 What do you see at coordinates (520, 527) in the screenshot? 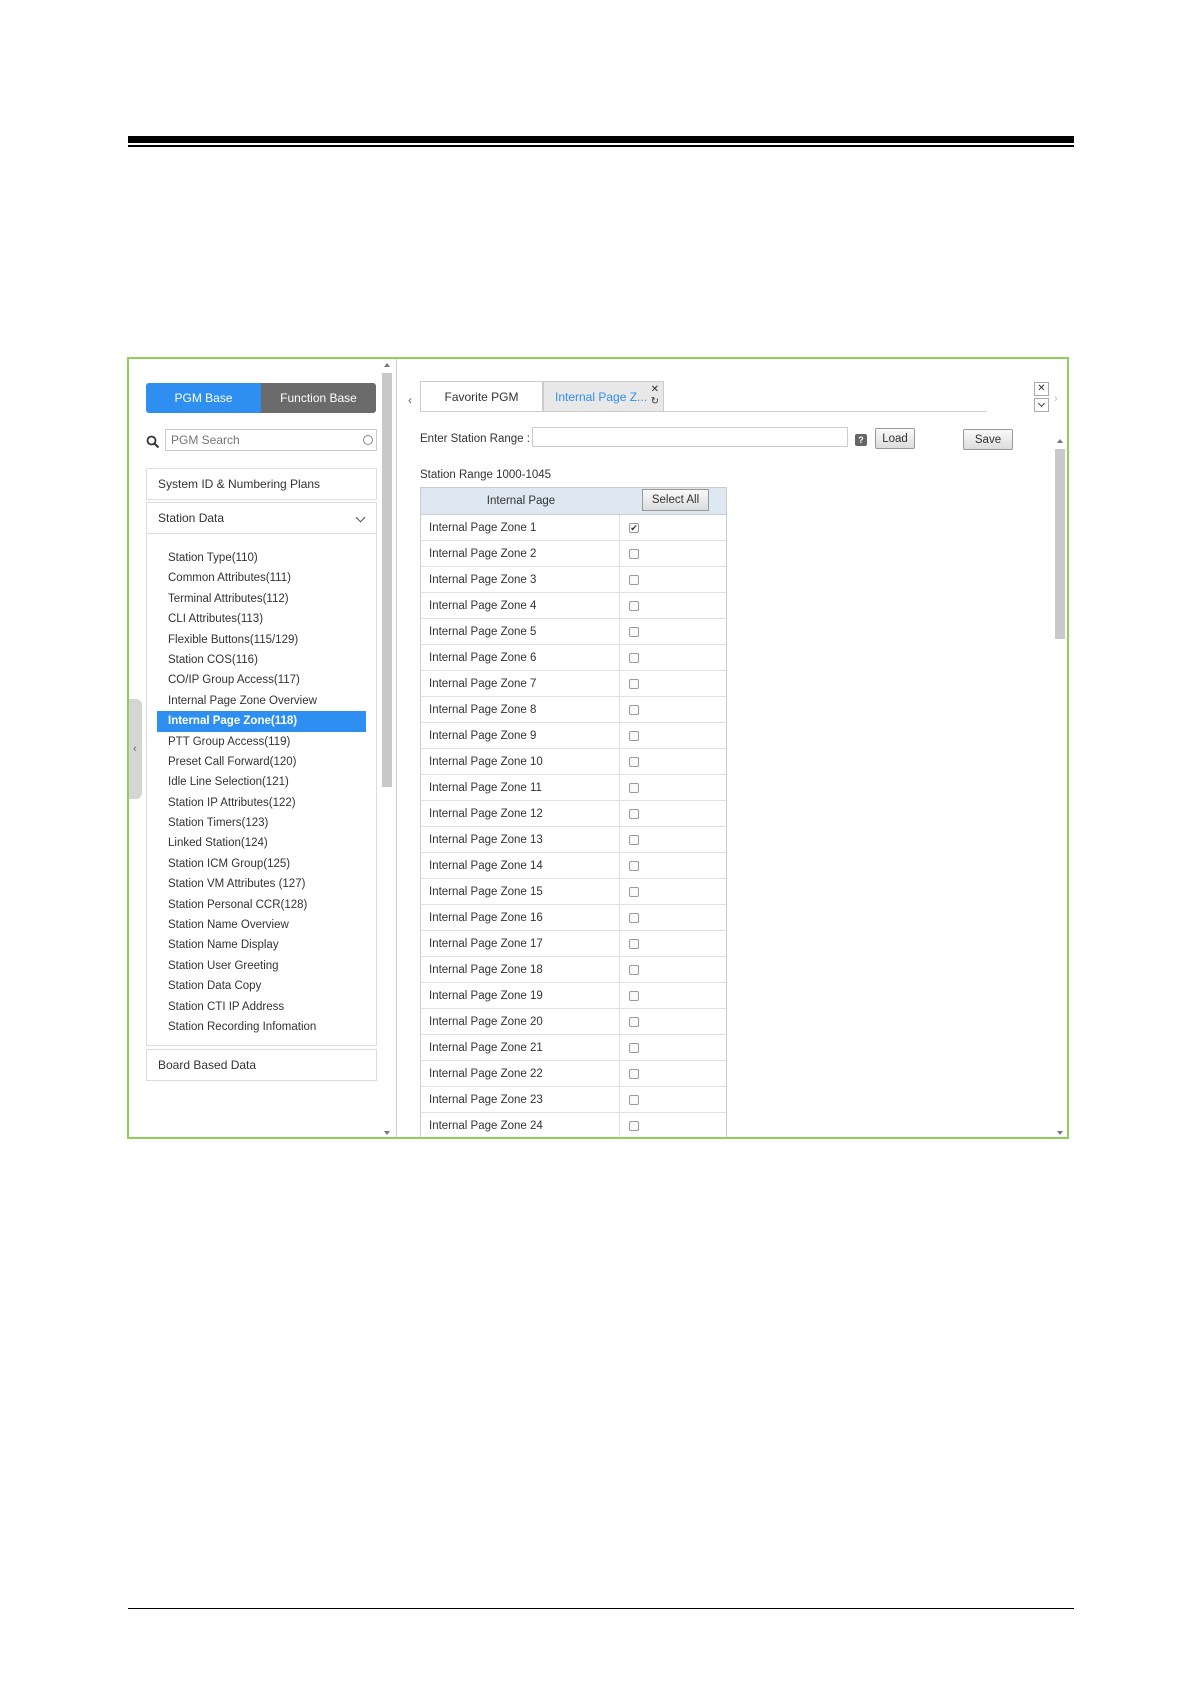
I see `zone-name: Internal Page Zone 1` at bounding box center [520, 527].